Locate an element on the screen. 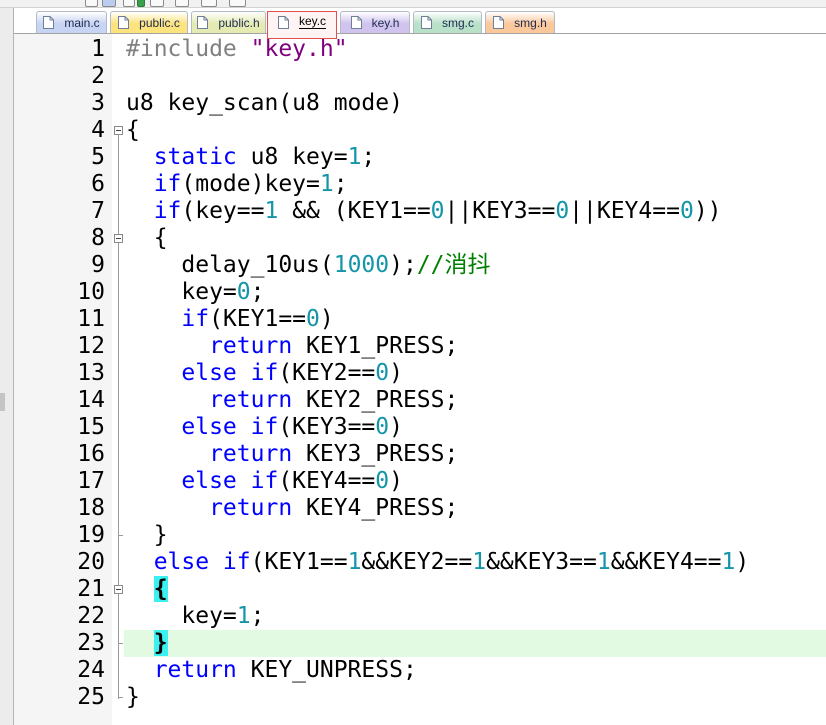  tab-smg-c: smg.c is located at coordinates (447, 22).